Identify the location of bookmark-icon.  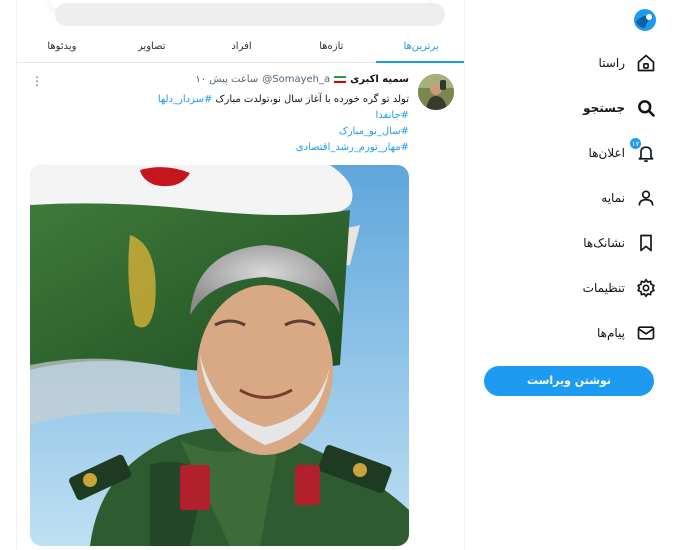
(646, 243).